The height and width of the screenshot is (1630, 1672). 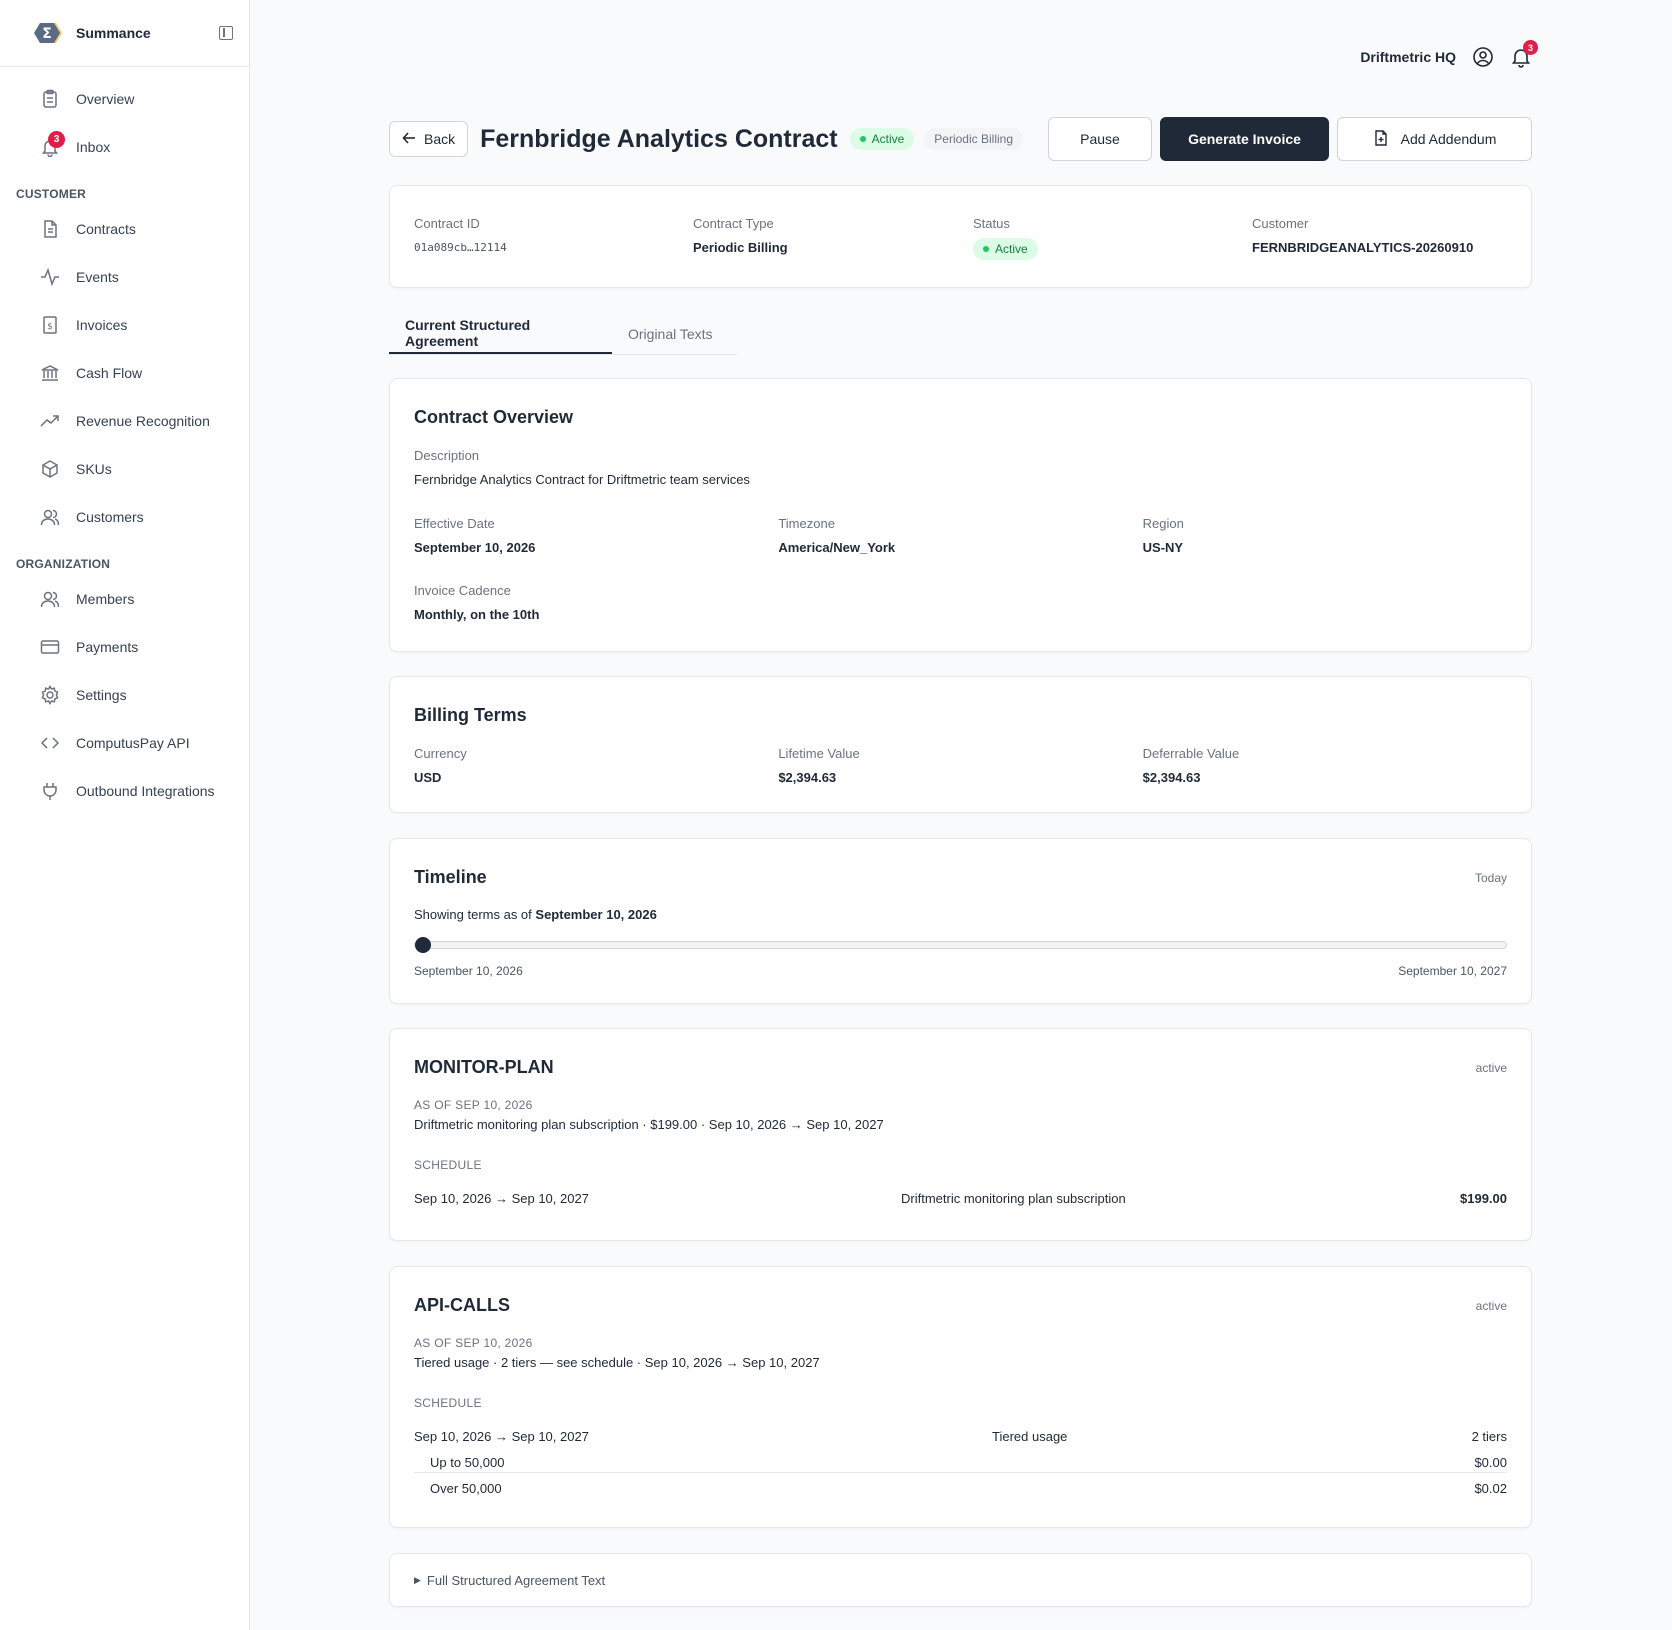 What do you see at coordinates (473, 914) in the screenshot?
I see `showing-prefix: Showing terms as of` at bounding box center [473, 914].